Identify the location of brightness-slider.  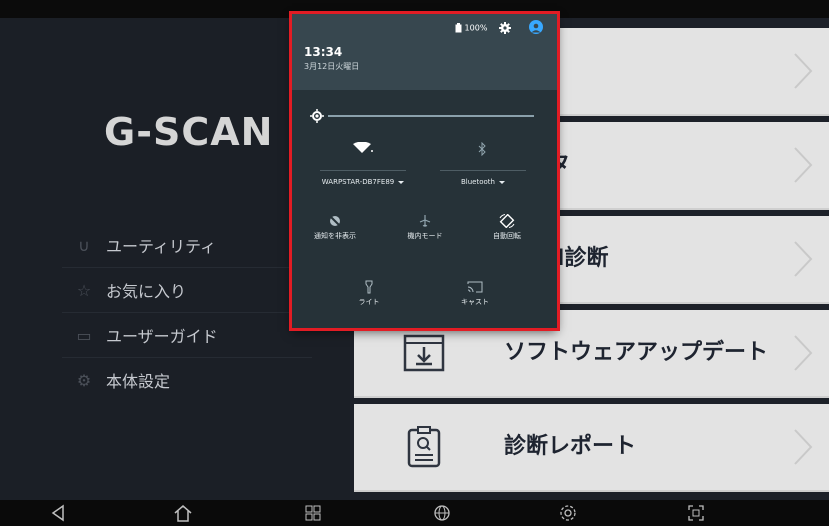
(431, 116).